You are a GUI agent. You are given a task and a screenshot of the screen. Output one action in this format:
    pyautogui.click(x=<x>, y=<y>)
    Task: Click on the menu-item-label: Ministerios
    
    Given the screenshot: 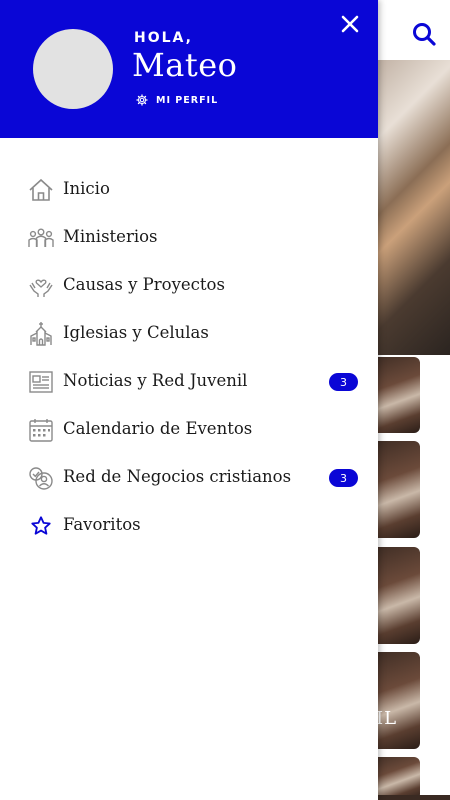 What is the action you would take?
    pyautogui.click(x=110, y=236)
    